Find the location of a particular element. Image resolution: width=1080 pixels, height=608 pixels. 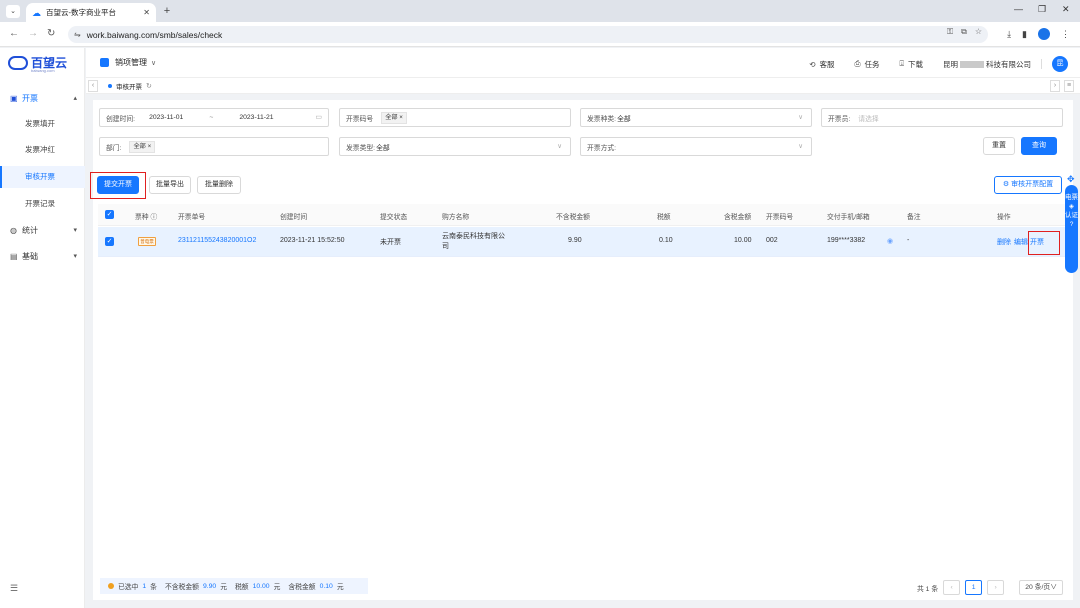

module-title: 销项管理 is located at coordinates (131, 62).